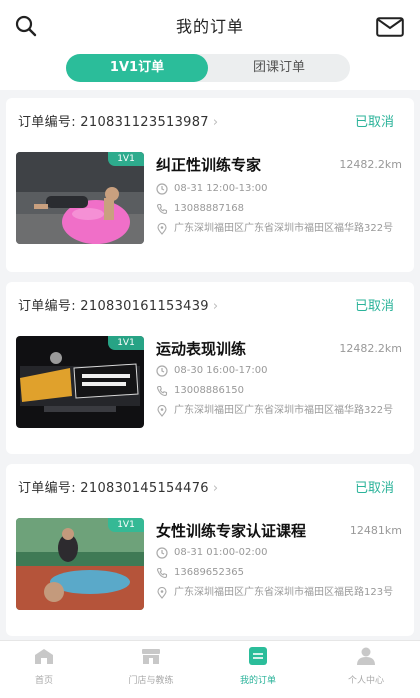 The image size is (420, 698). What do you see at coordinates (113, 306) in the screenshot?
I see `order-number: 订单编号: 210830161153439` at bounding box center [113, 306].